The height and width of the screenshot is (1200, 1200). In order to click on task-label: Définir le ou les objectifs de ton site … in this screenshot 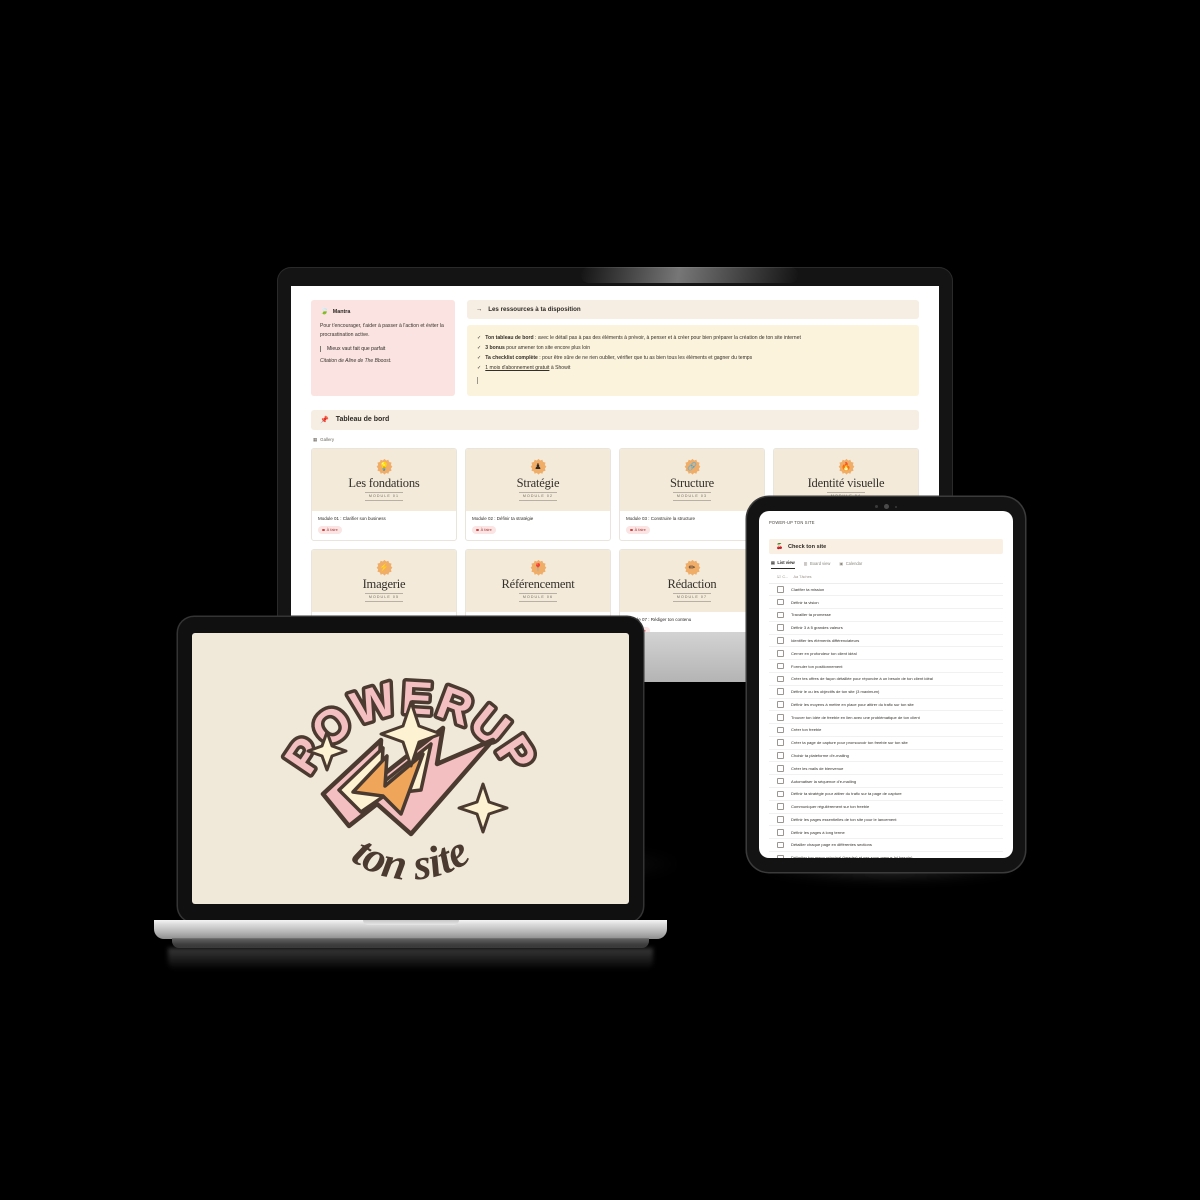, I will do `click(835, 692)`.